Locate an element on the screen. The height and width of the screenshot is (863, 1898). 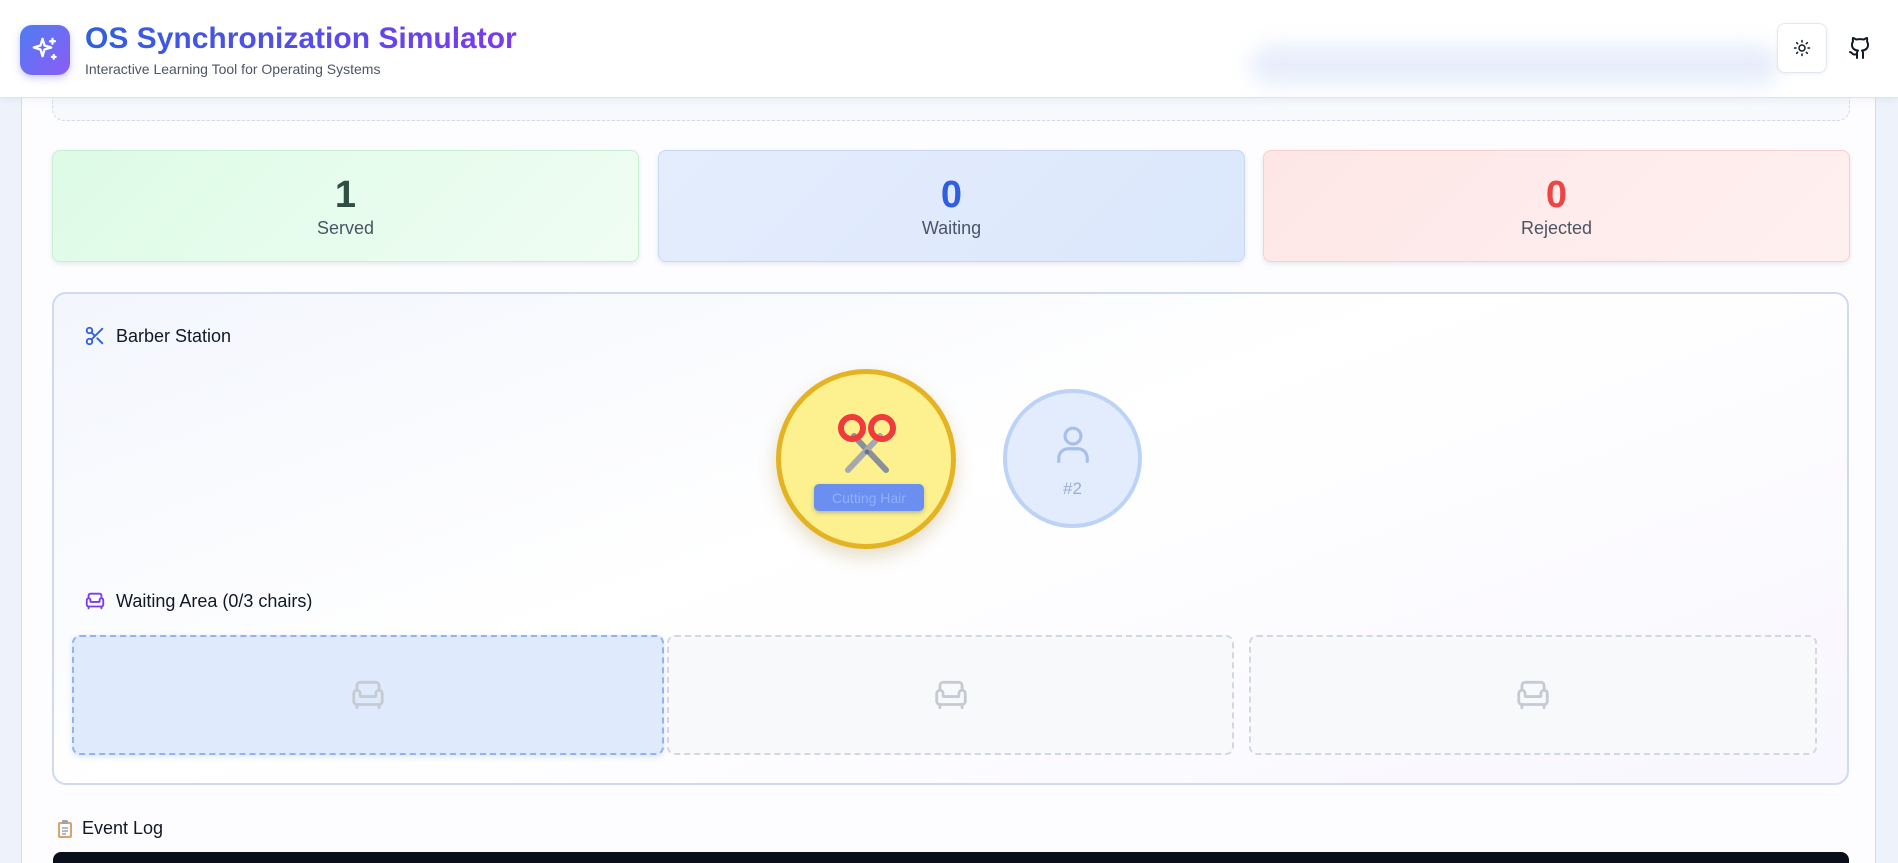
github-link is located at coordinates (1860, 48).